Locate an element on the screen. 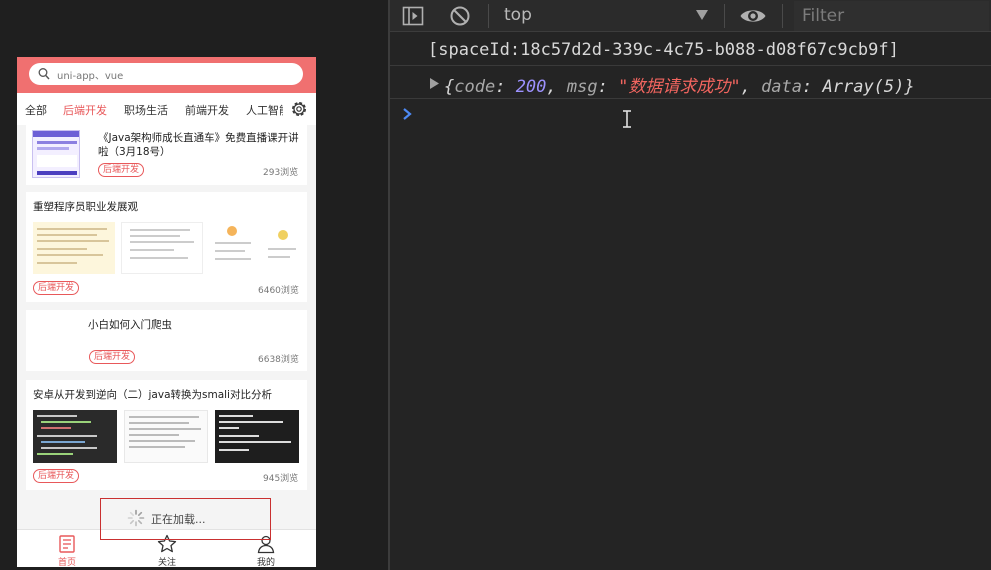 The height and width of the screenshot is (570, 991). chevron-down-icon is located at coordinates (702, 15).